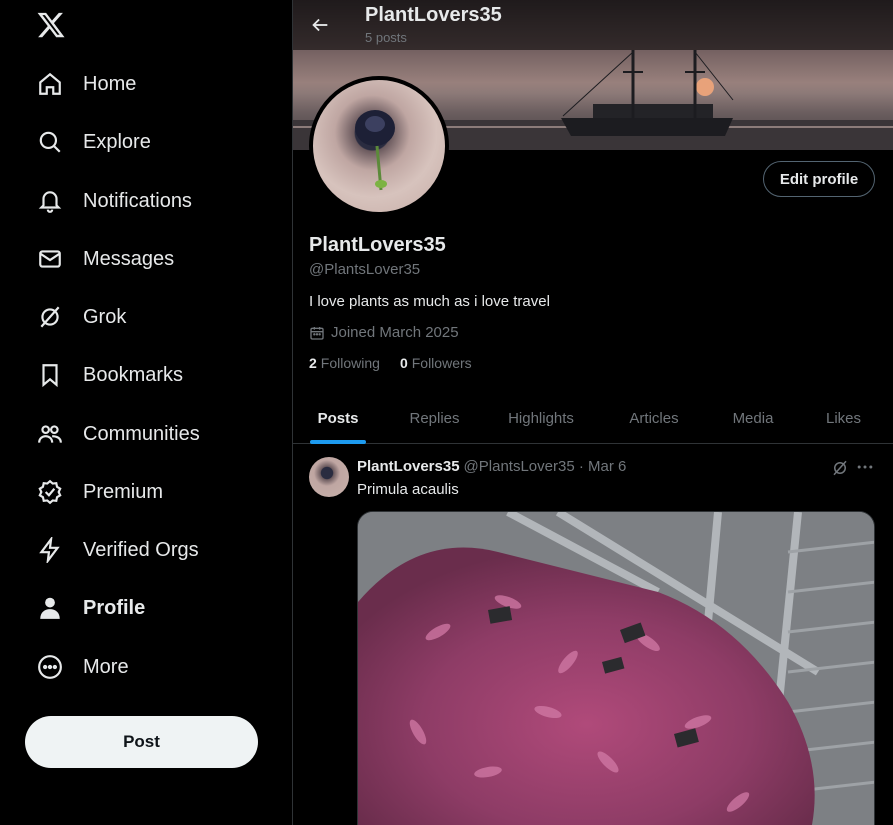 This screenshot has width=893, height=825. I want to click on follow-stats: 2 Following 0 Followers, so click(400, 363).